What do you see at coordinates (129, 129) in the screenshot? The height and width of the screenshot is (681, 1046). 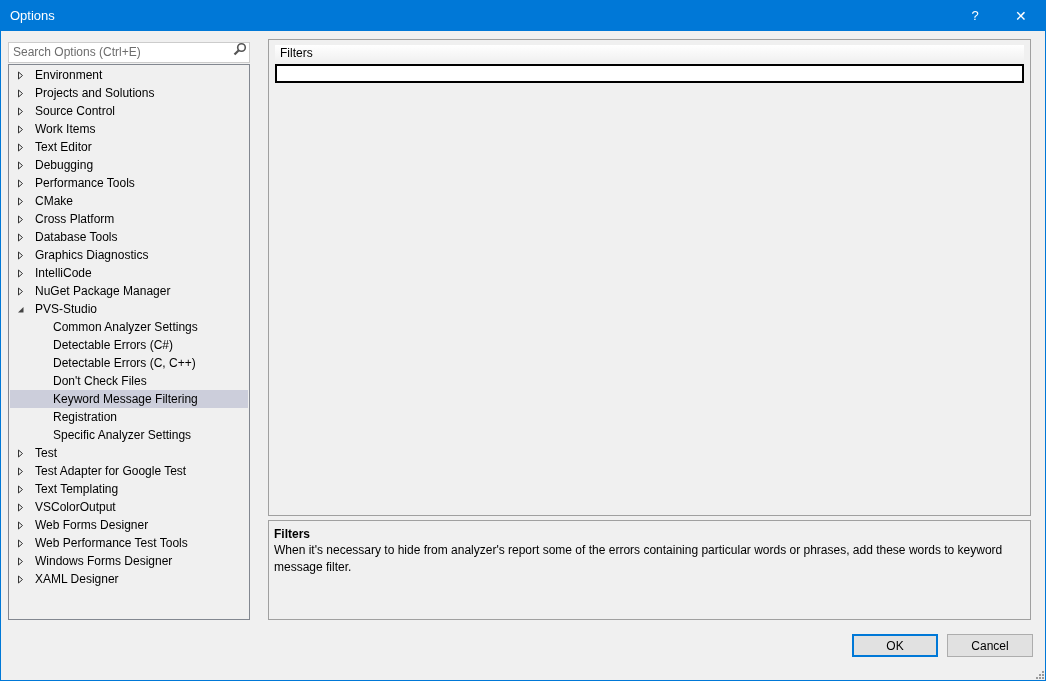 I see `tree-item: Work Items` at bounding box center [129, 129].